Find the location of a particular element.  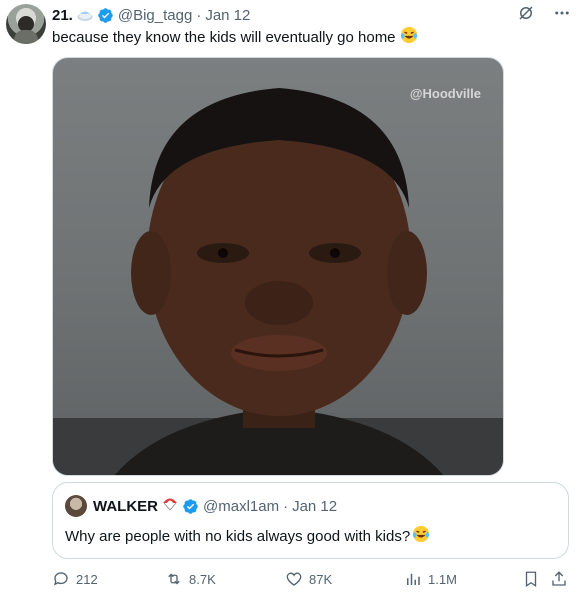

verified-badge-icon is located at coordinates (105, 15).